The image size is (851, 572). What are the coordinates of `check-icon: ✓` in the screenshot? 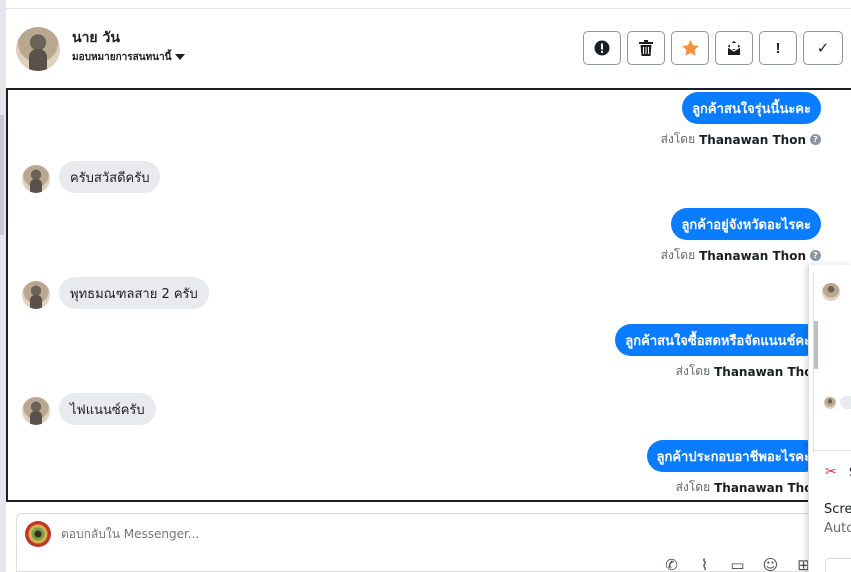 It's located at (823, 48).